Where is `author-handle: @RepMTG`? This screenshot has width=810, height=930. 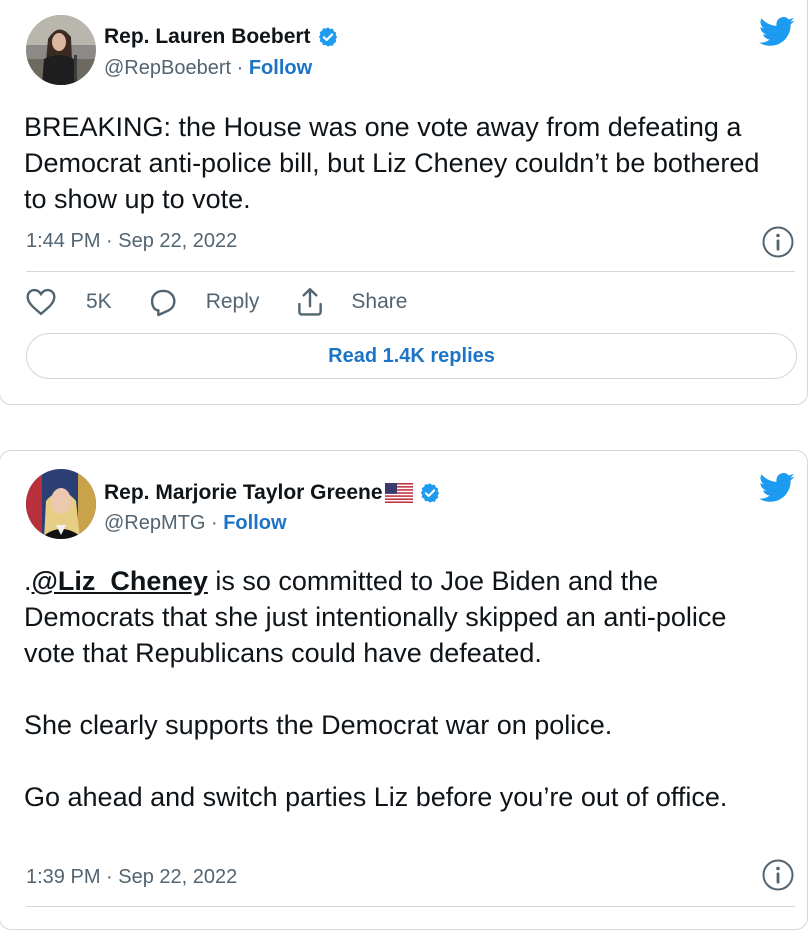 author-handle: @RepMTG is located at coordinates (154, 523).